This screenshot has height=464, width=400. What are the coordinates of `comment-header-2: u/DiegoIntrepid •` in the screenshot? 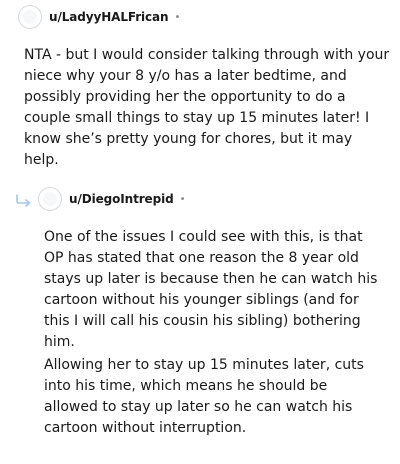 It's located at (111, 199).